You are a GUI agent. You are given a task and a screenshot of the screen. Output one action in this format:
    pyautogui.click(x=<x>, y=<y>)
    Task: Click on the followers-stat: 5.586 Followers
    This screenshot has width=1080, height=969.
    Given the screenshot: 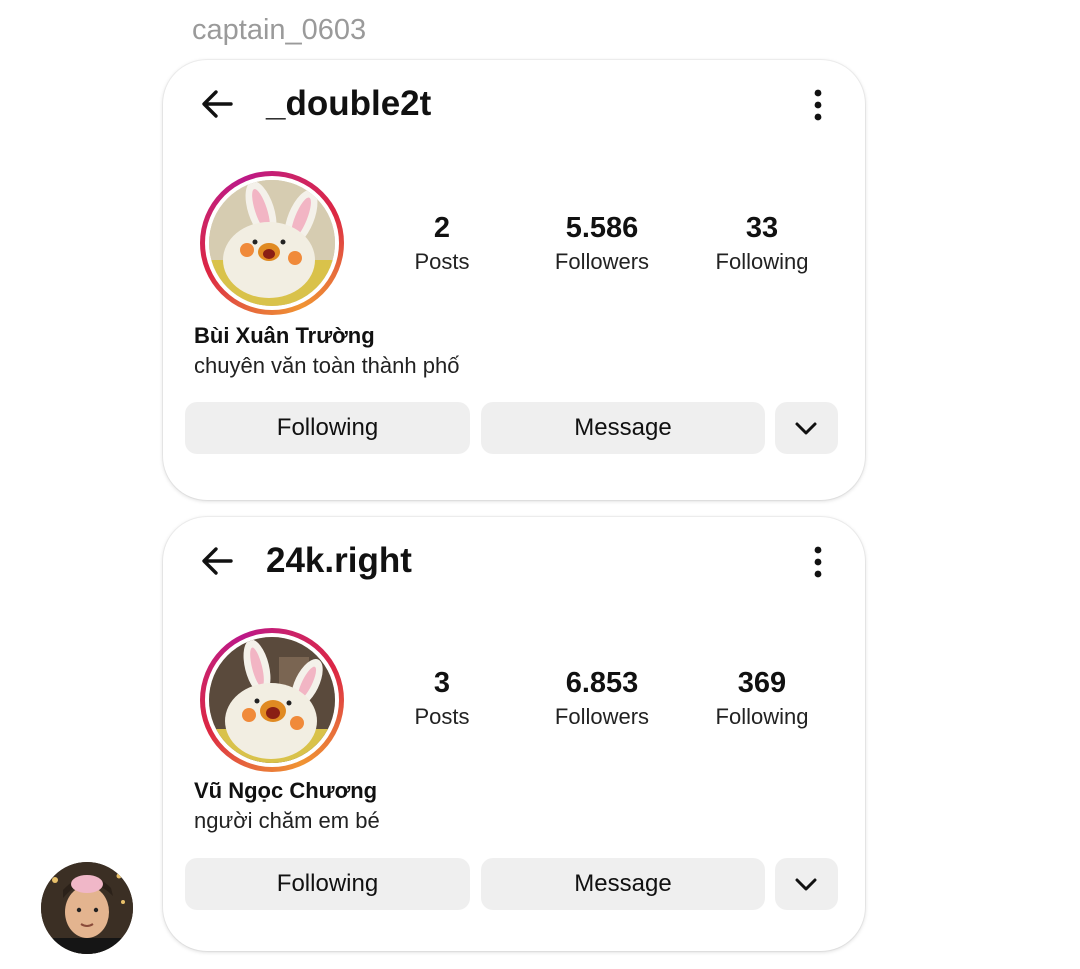 What is the action you would take?
    pyautogui.click(x=602, y=244)
    